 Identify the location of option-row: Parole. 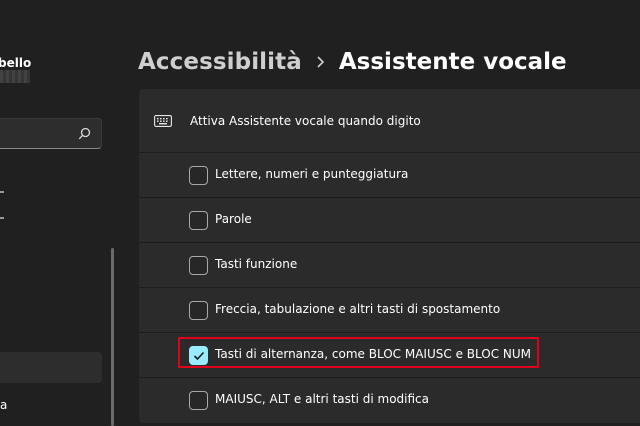
(389, 219).